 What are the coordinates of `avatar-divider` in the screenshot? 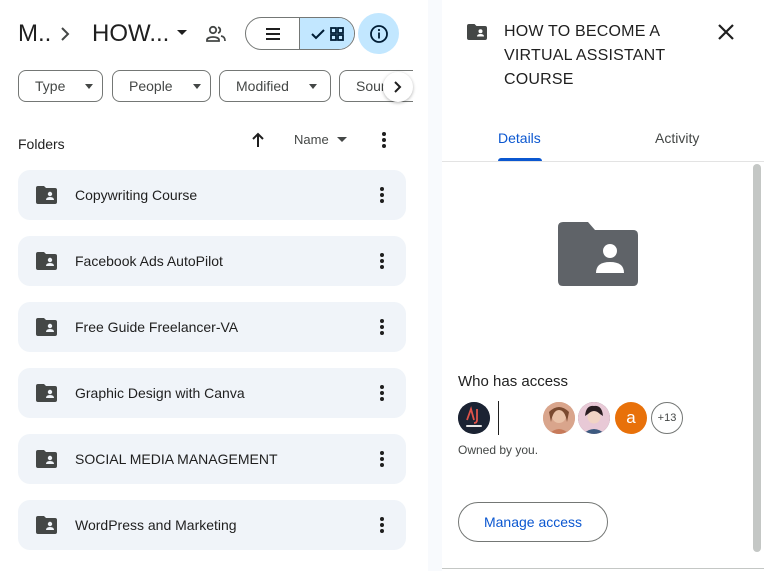 It's located at (498, 418).